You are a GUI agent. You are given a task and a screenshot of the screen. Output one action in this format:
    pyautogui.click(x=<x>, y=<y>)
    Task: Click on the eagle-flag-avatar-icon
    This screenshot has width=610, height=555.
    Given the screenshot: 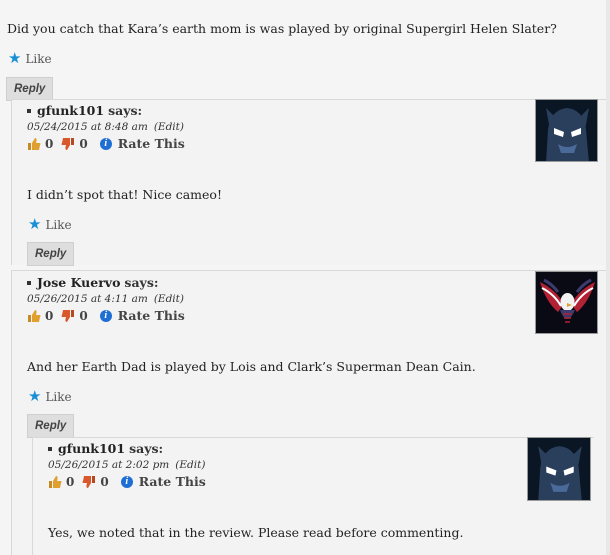 What is the action you would take?
    pyautogui.click(x=566, y=302)
    